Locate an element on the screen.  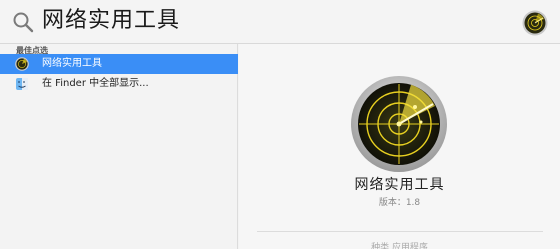
result-row-network-utility: 网络实用工具 is located at coordinates (119, 64).